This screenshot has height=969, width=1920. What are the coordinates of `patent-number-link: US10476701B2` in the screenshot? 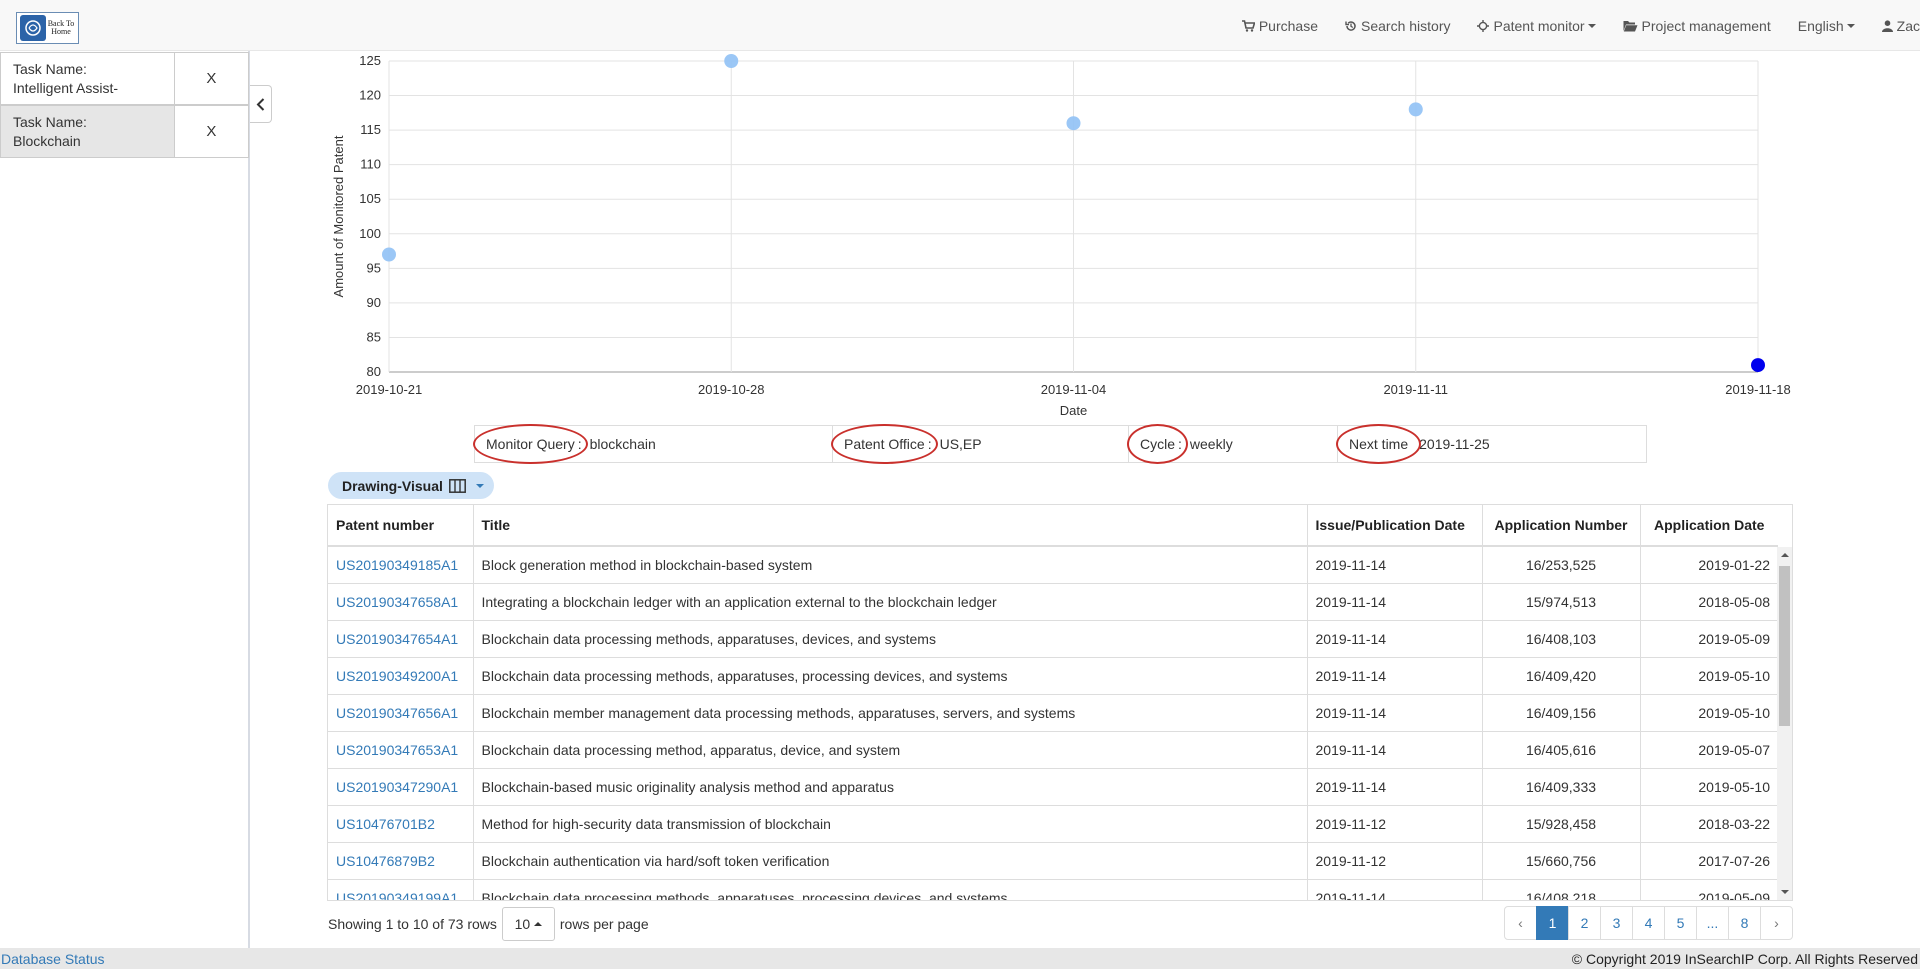 It's located at (385, 824).